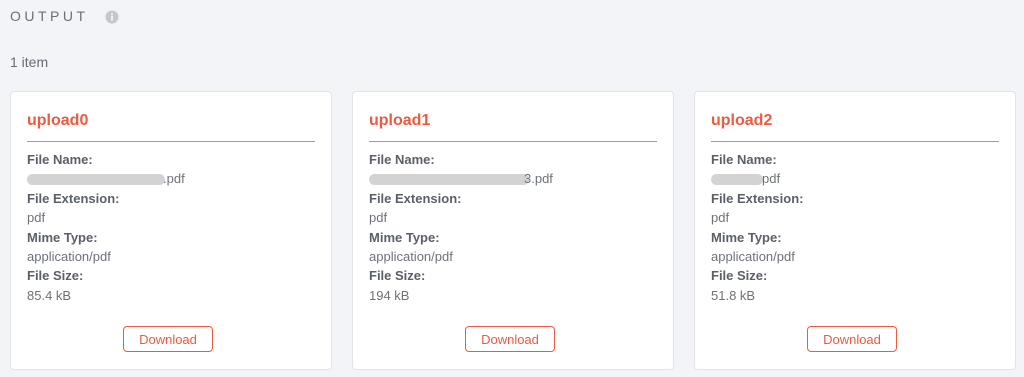 Image resolution: width=1024 pixels, height=377 pixels. Describe the element at coordinates (49, 15) in the screenshot. I see `section-title: OUTPUT` at that location.